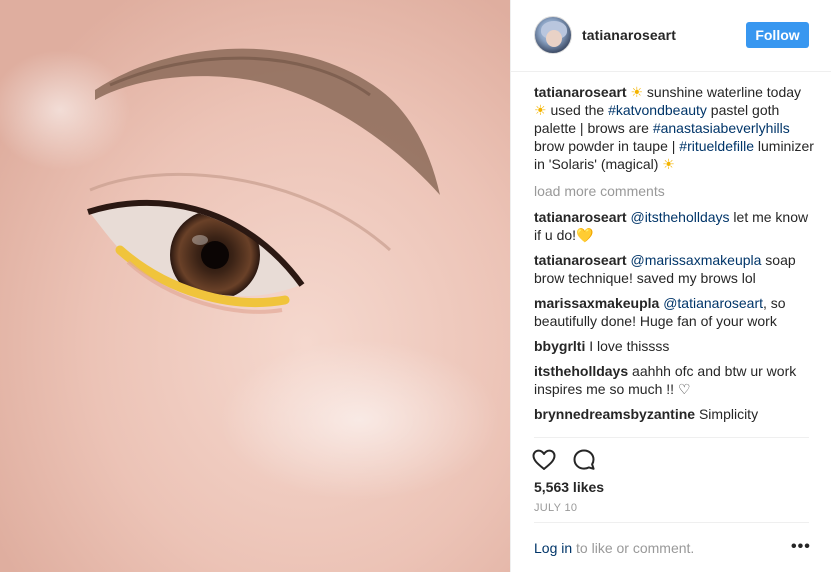 Image resolution: width=831 pixels, height=572 pixels. What do you see at coordinates (695, 260) in the screenshot?
I see `mention-link: @marissaxmakeupla` at bounding box center [695, 260].